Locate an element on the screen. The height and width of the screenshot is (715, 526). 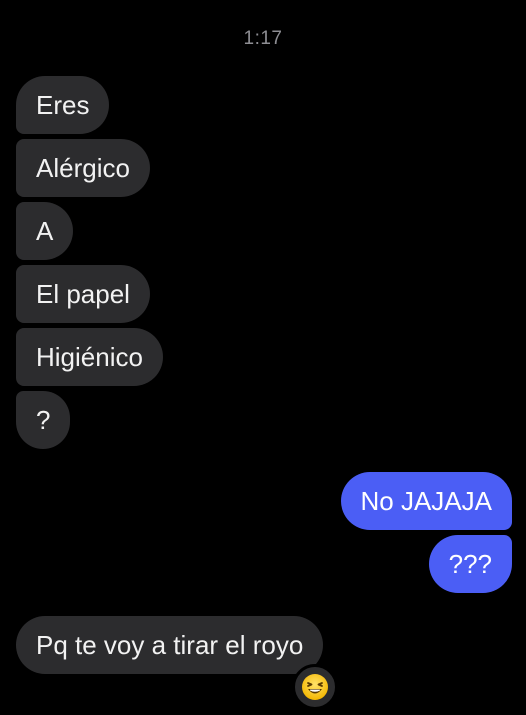
message-bubble-received: Eres is located at coordinates (63, 105).